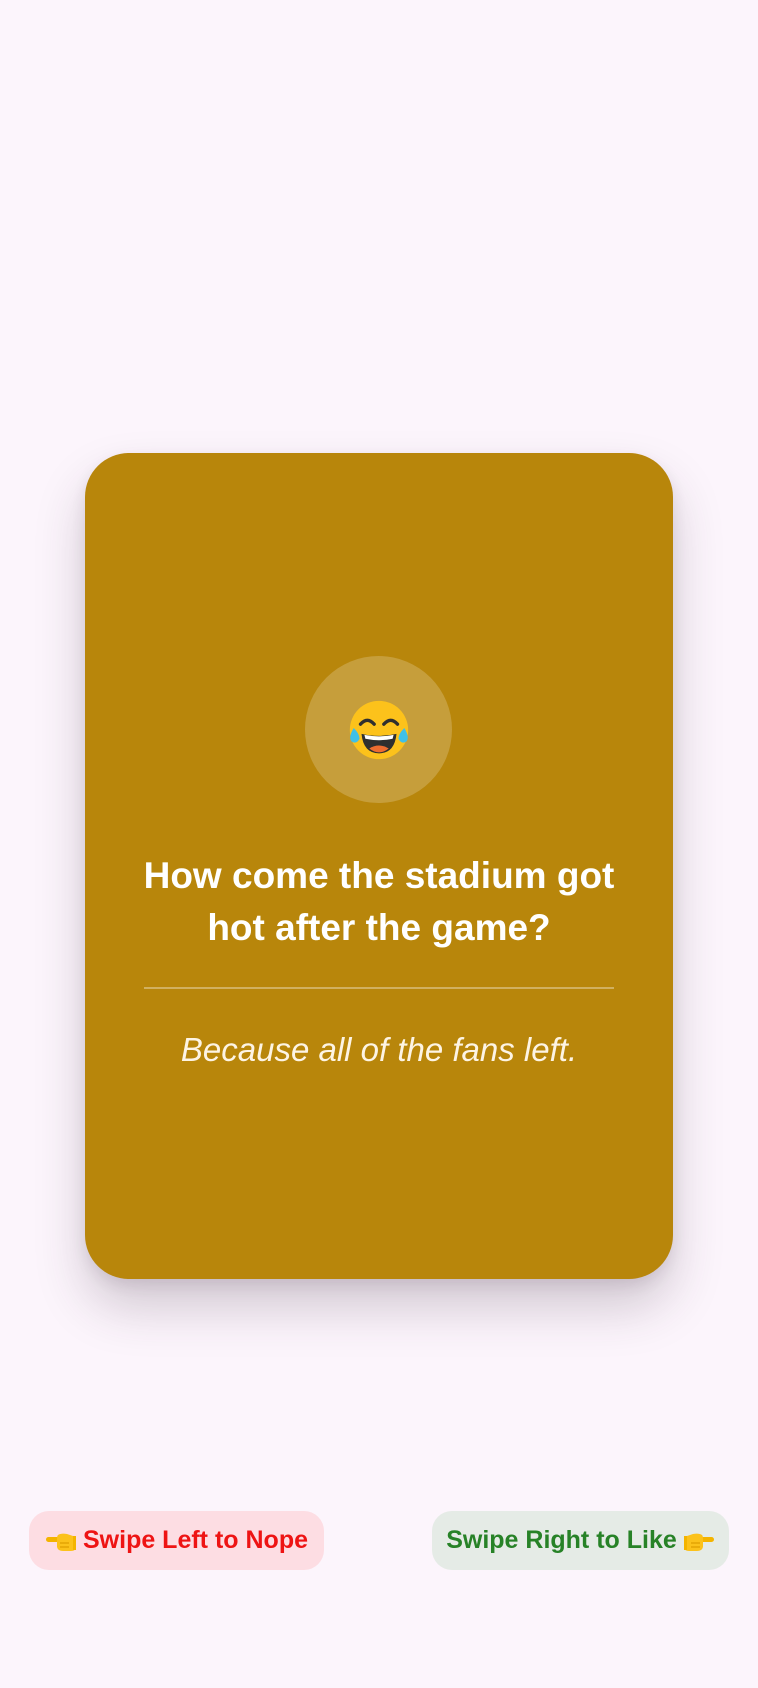  What do you see at coordinates (561, 1540) in the screenshot?
I see `swipe-right-label: Swipe Right to Like` at bounding box center [561, 1540].